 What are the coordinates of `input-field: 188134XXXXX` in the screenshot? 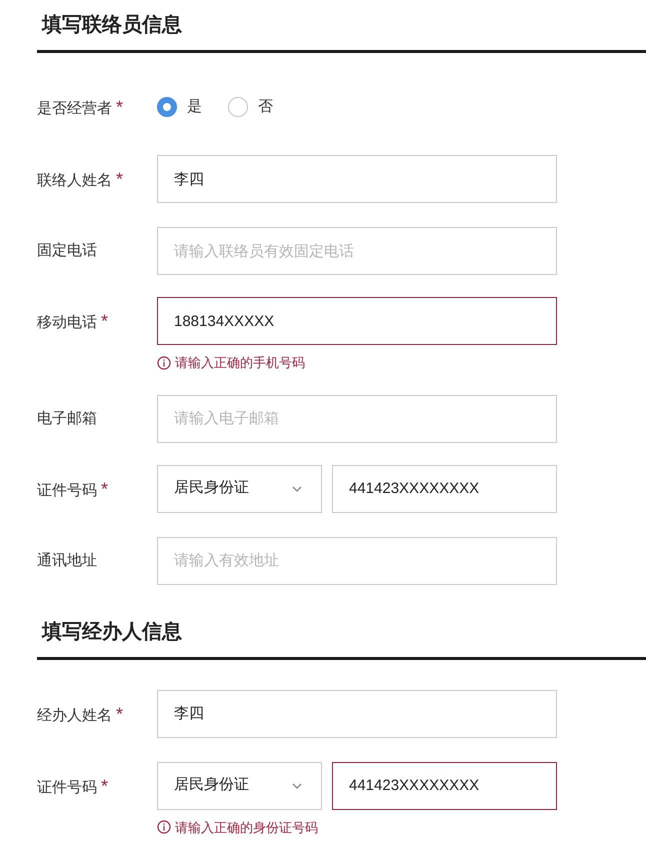 It's located at (357, 321).